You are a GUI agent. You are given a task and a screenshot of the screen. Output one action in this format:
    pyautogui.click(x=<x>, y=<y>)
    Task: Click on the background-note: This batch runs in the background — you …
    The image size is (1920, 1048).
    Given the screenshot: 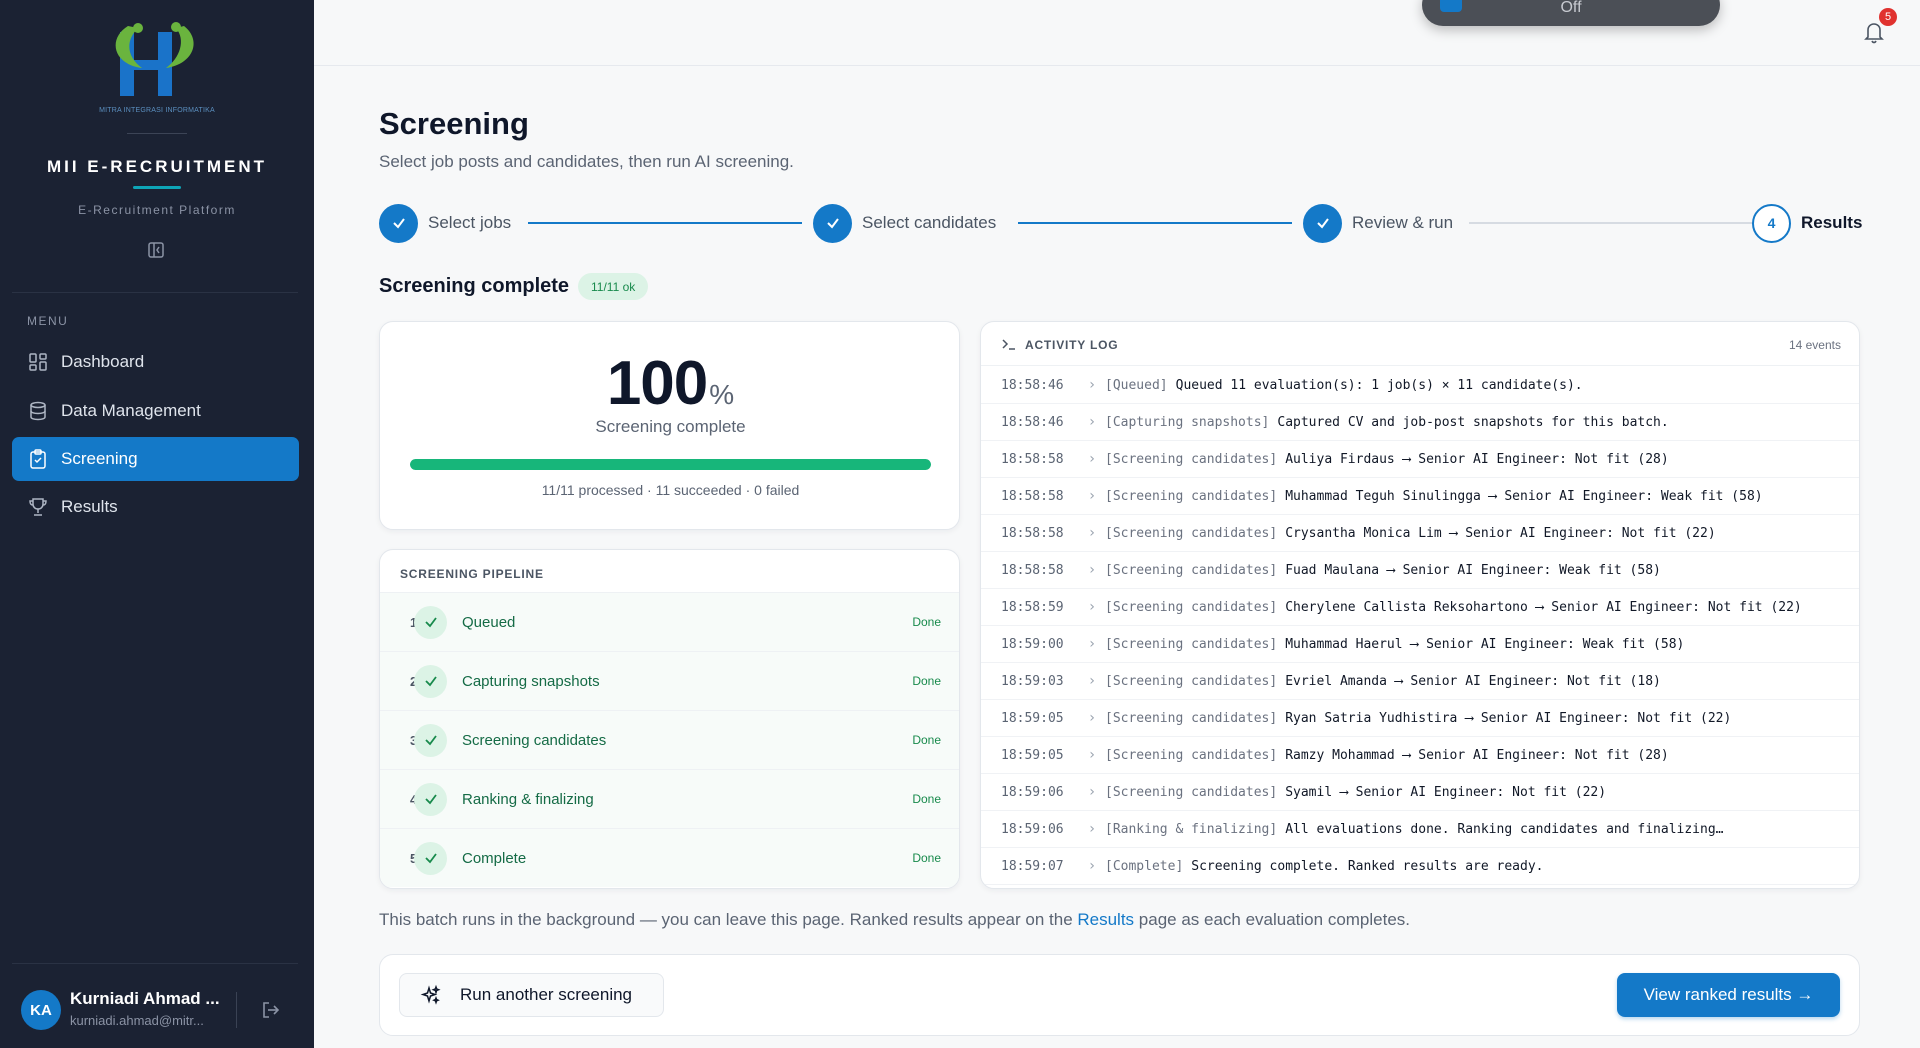 What is the action you would take?
    pyautogui.click(x=894, y=920)
    